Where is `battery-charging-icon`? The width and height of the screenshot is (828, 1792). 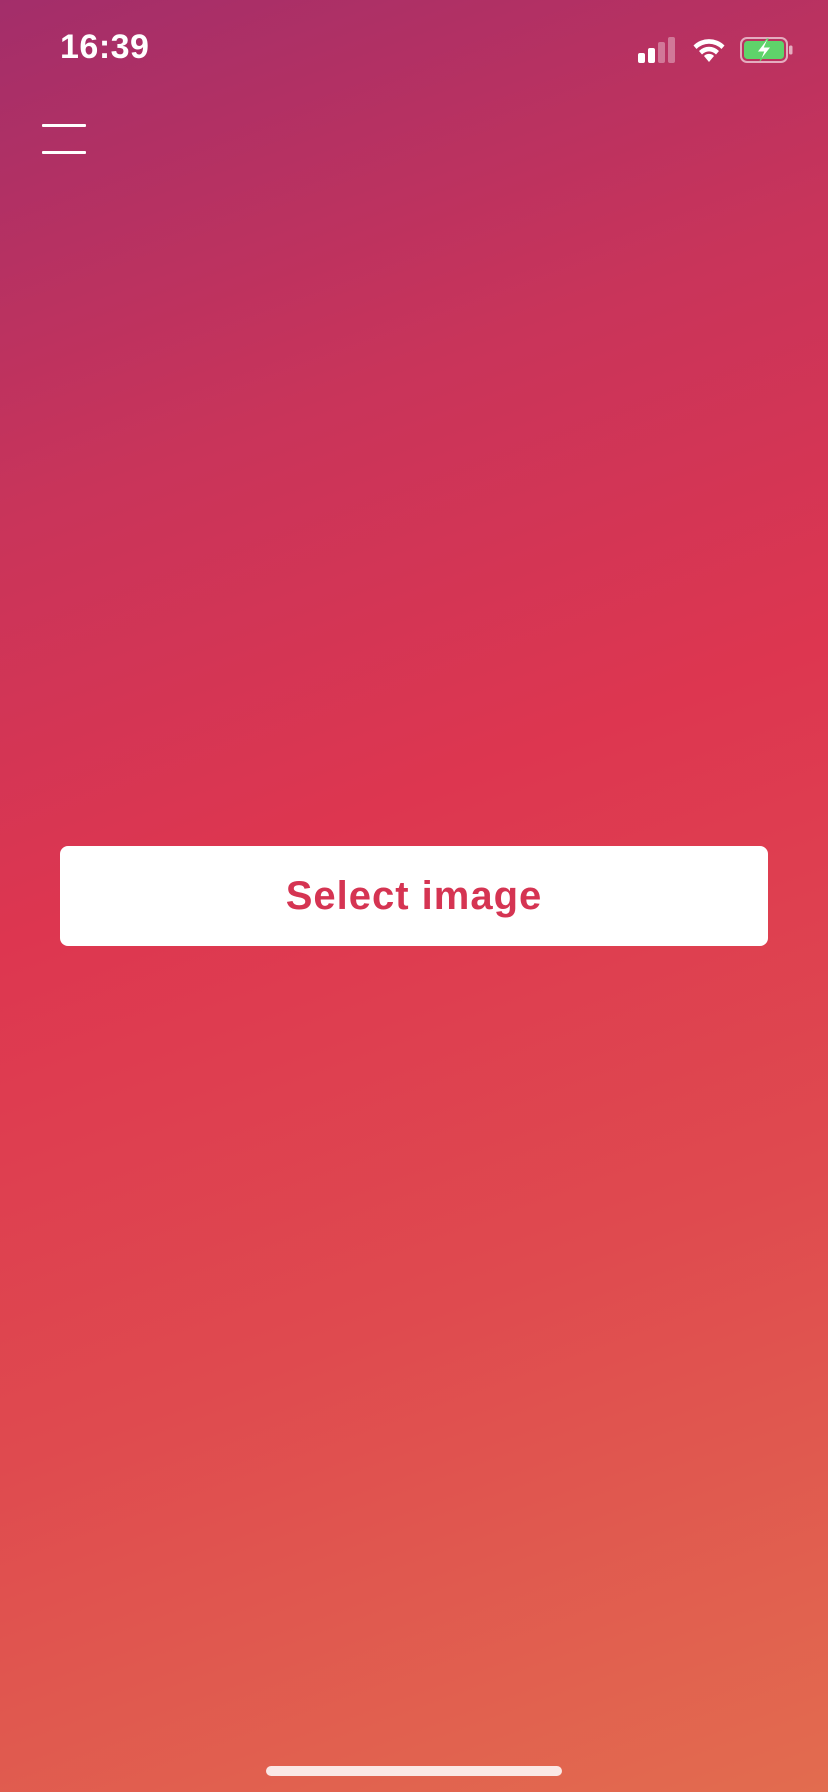 battery-charging-icon is located at coordinates (766, 50).